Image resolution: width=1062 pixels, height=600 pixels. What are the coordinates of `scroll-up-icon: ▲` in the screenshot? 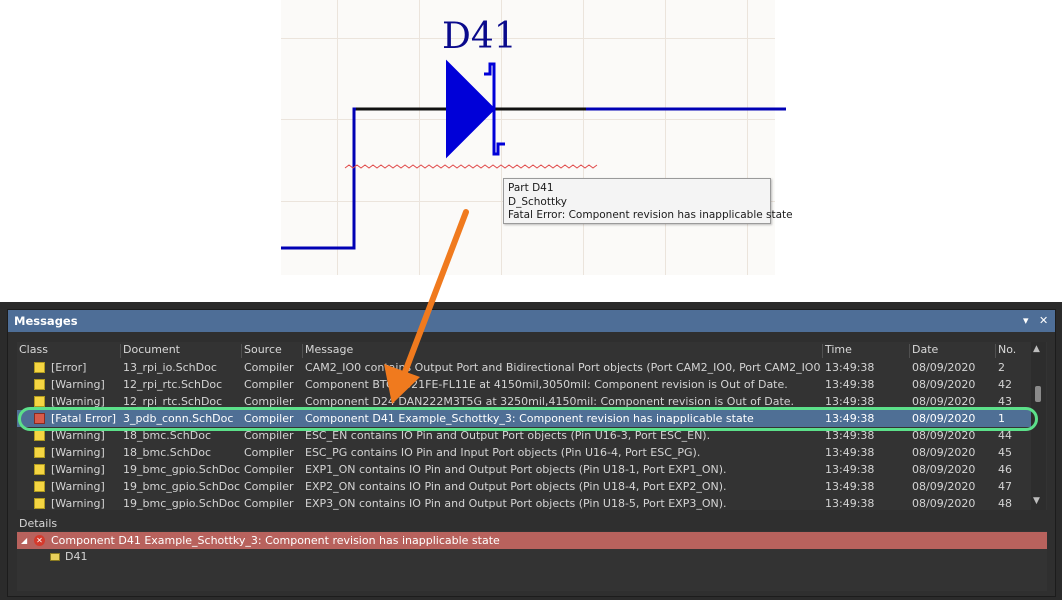 It's located at (1036, 349).